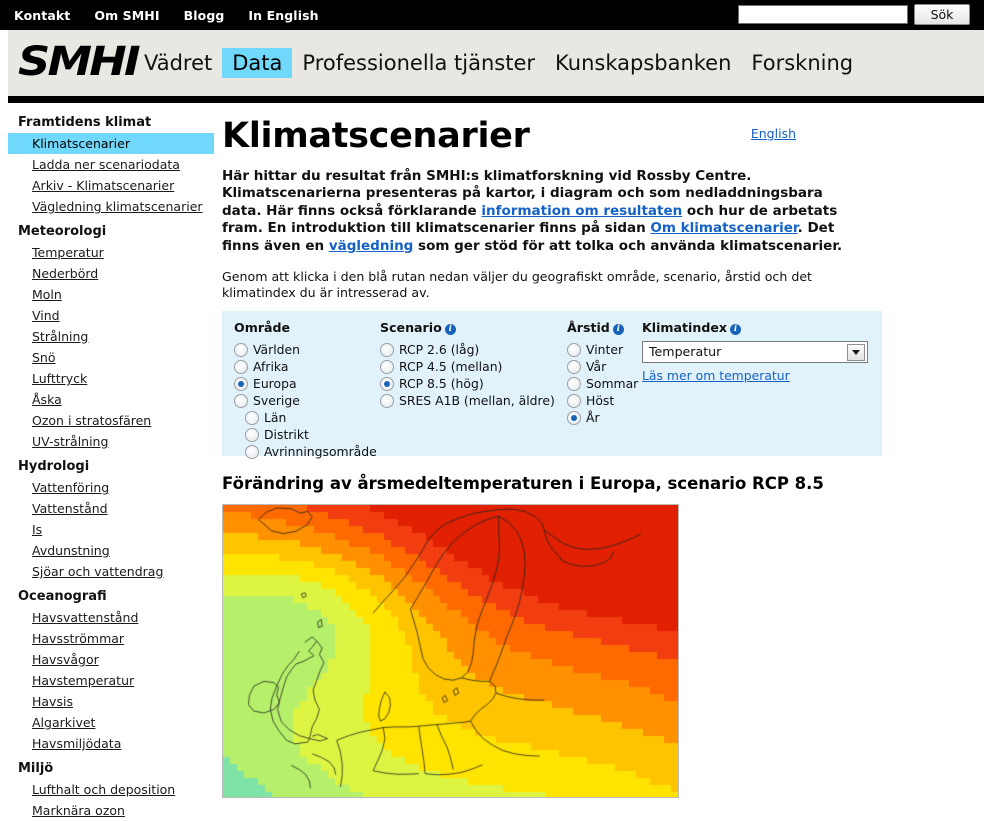 The height and width of the screenshot is (821, 984). Describe the element at coordinates (581, 211) in the screenshot. I see `link-information-om-resultaten: information om resultaten` at that location.